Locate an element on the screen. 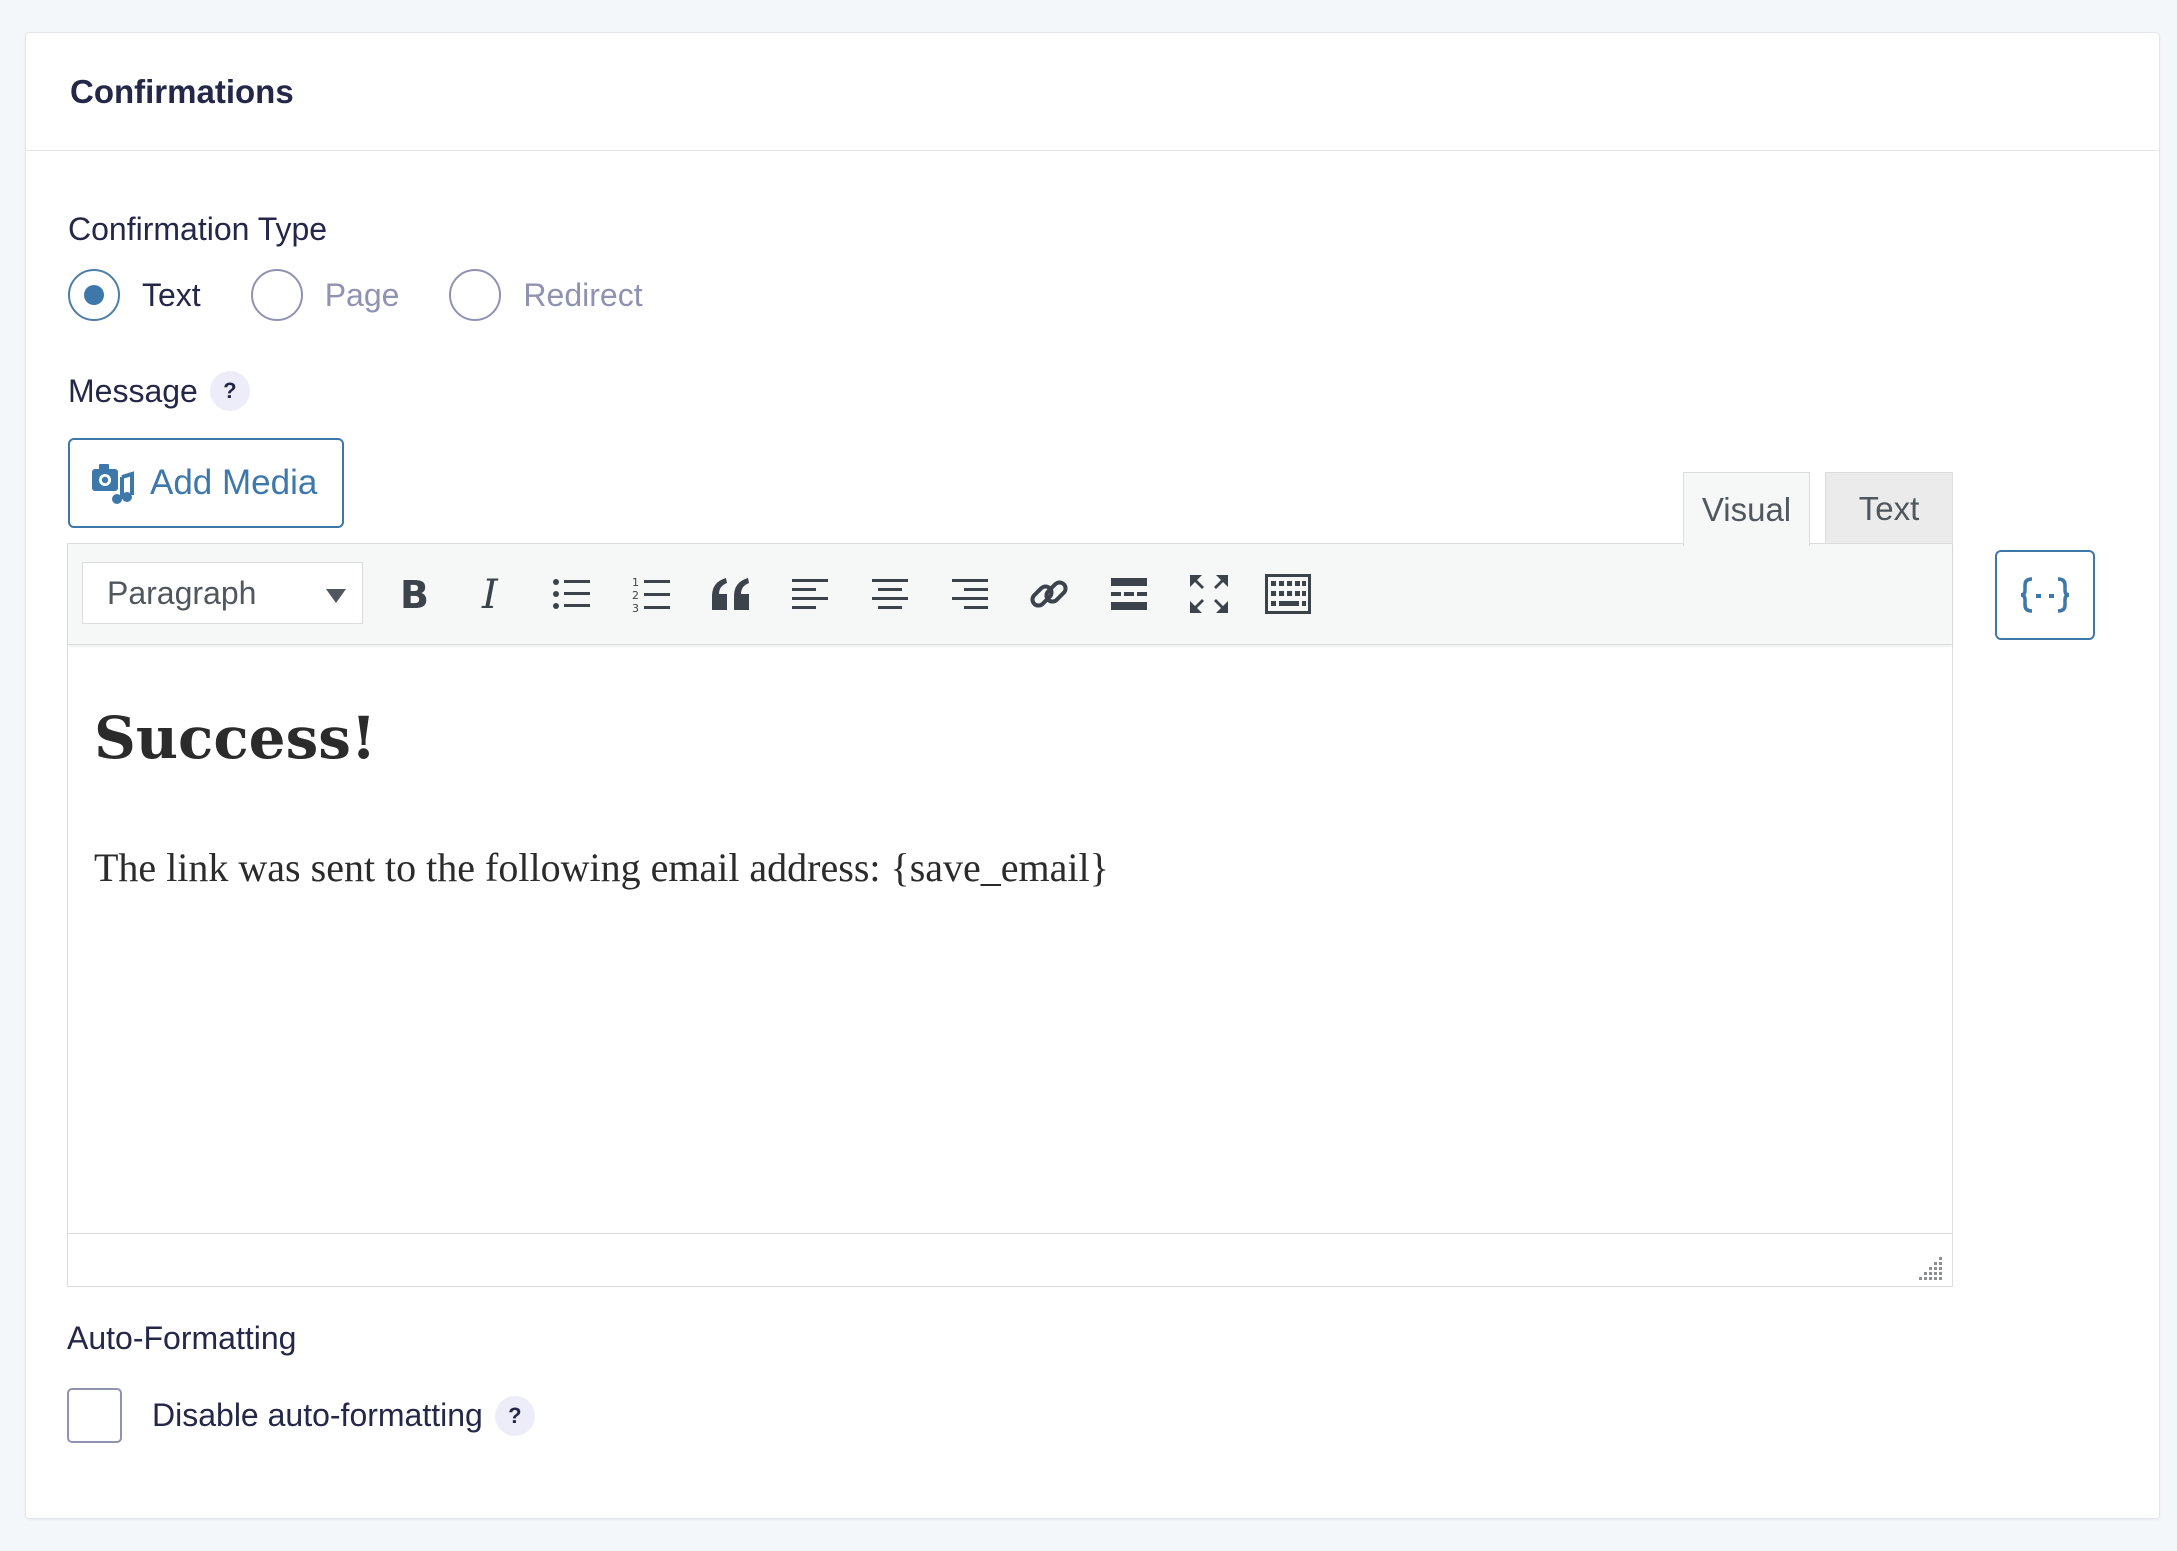 Image resolution: width=2177 pixels, height=1551 pixels. radio-text-input is located at coordinates (94, 295).